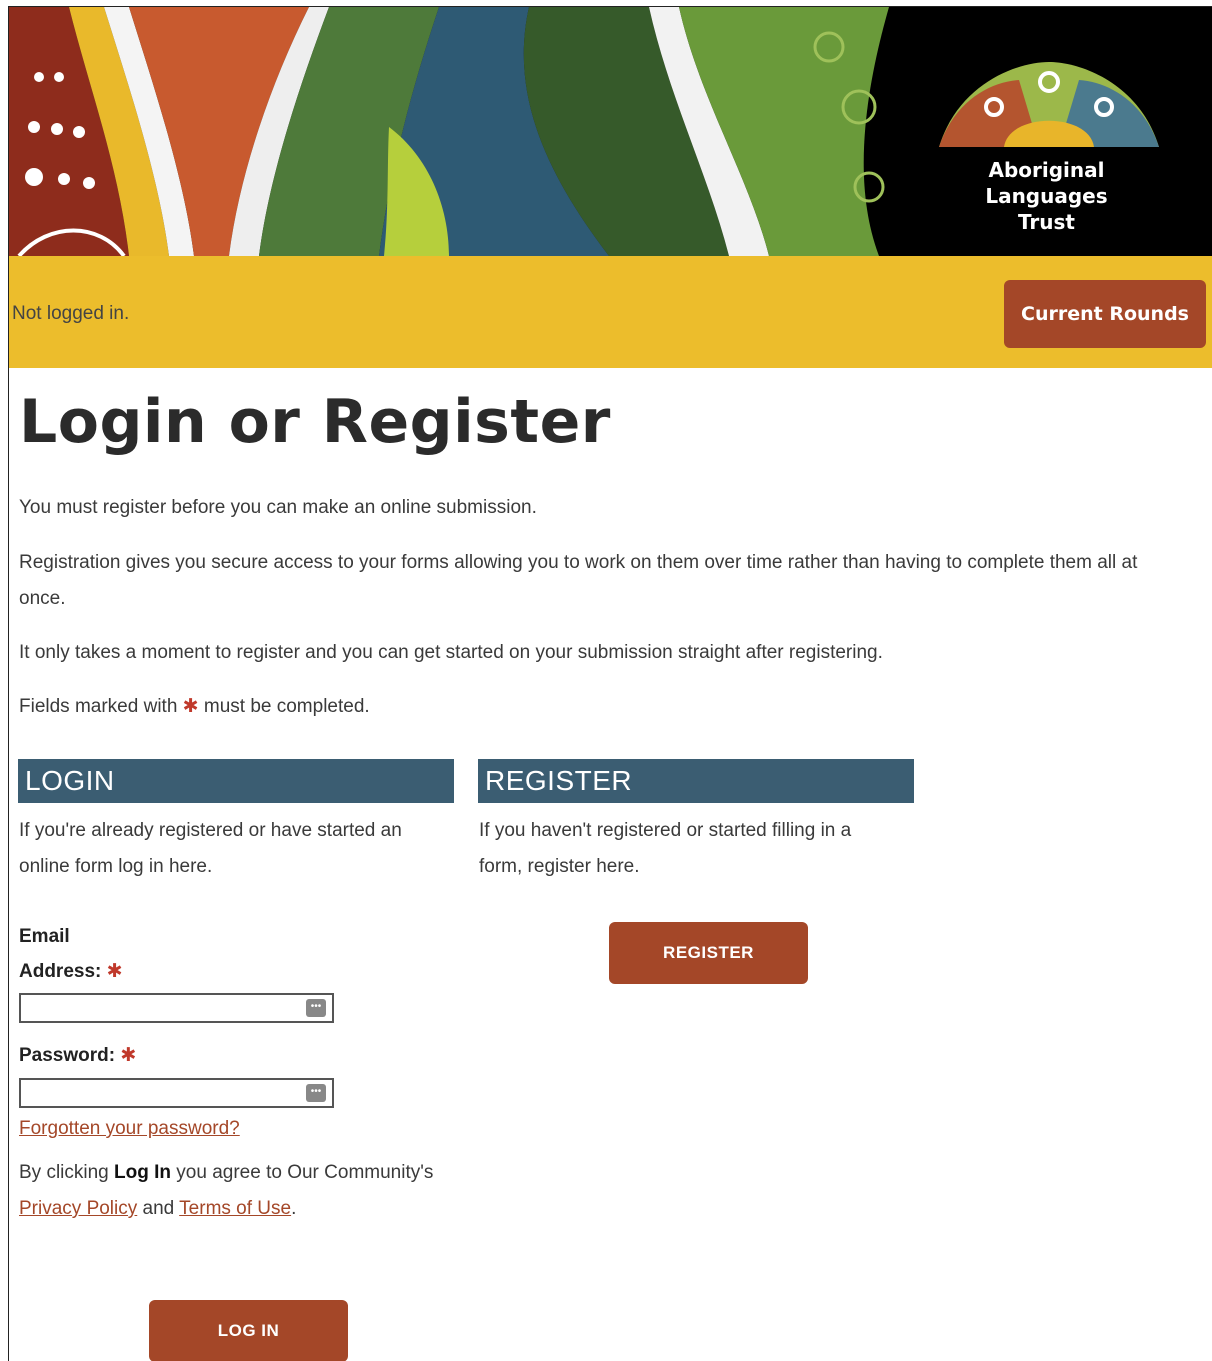 The height and width of the screenshot is (1361, 1212). I want to click on log-in-button: LOG IN, so click(248, 1330).